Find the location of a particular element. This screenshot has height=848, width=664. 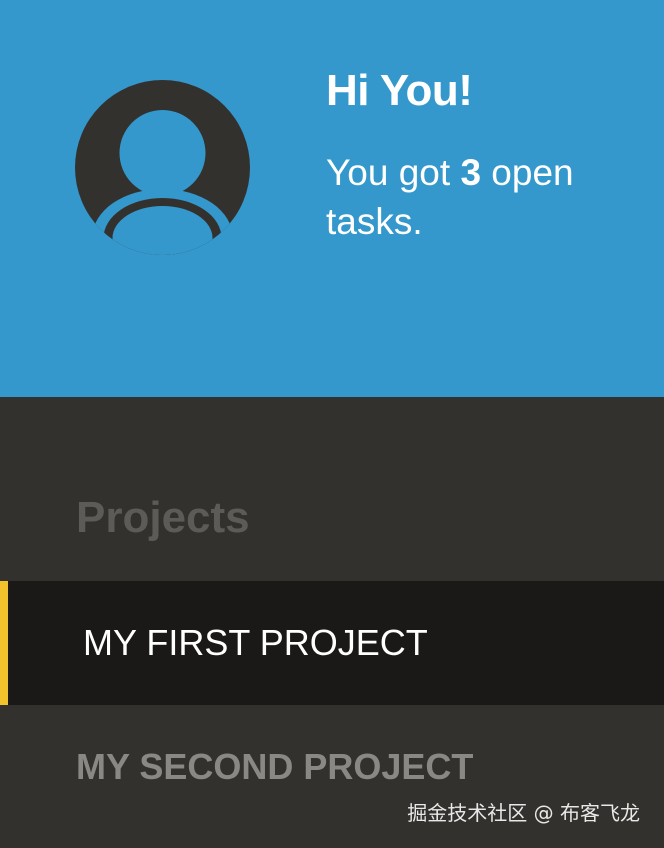

greeting-title: Hi You! is located at coordinates (399, 90).